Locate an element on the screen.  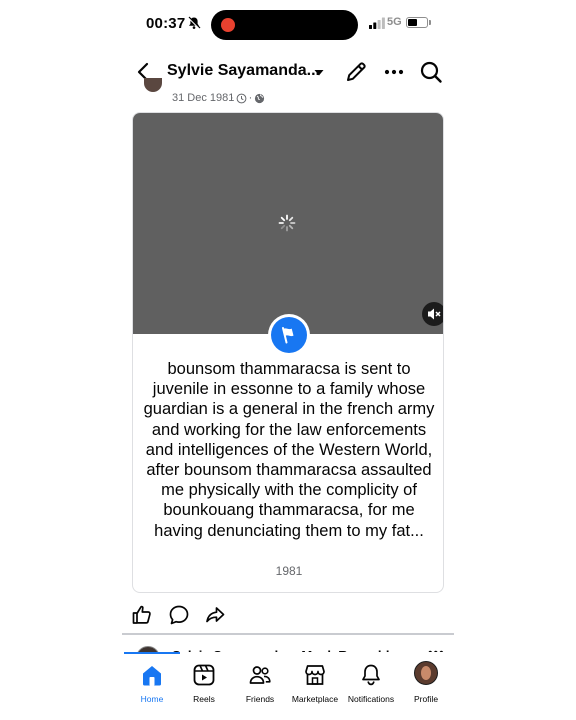
life-event-badge is located at coordinates (289, 335).